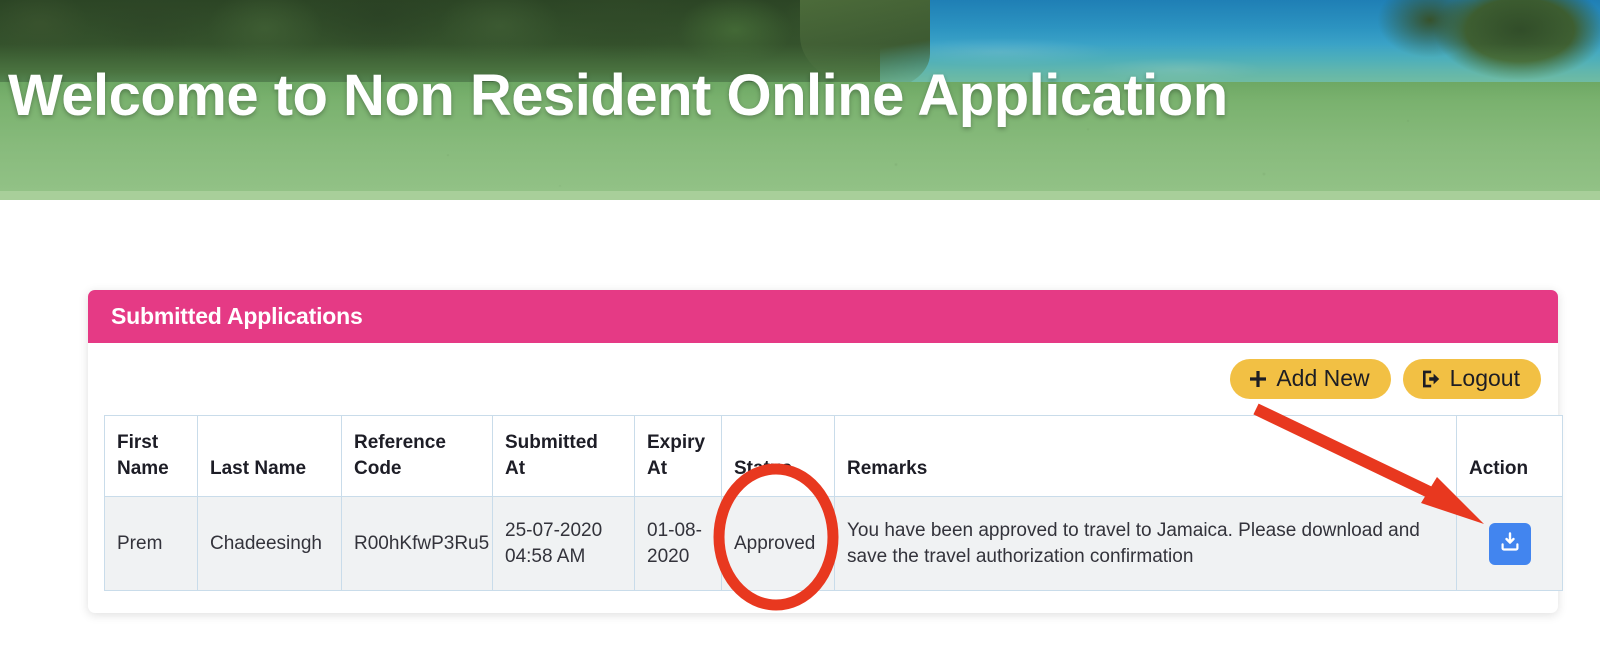 The image size is (1600, 654). Describe the element at coordinates (269, 544) in the screenshot. I see `cell-last-name: Chadeesingh` at that location.